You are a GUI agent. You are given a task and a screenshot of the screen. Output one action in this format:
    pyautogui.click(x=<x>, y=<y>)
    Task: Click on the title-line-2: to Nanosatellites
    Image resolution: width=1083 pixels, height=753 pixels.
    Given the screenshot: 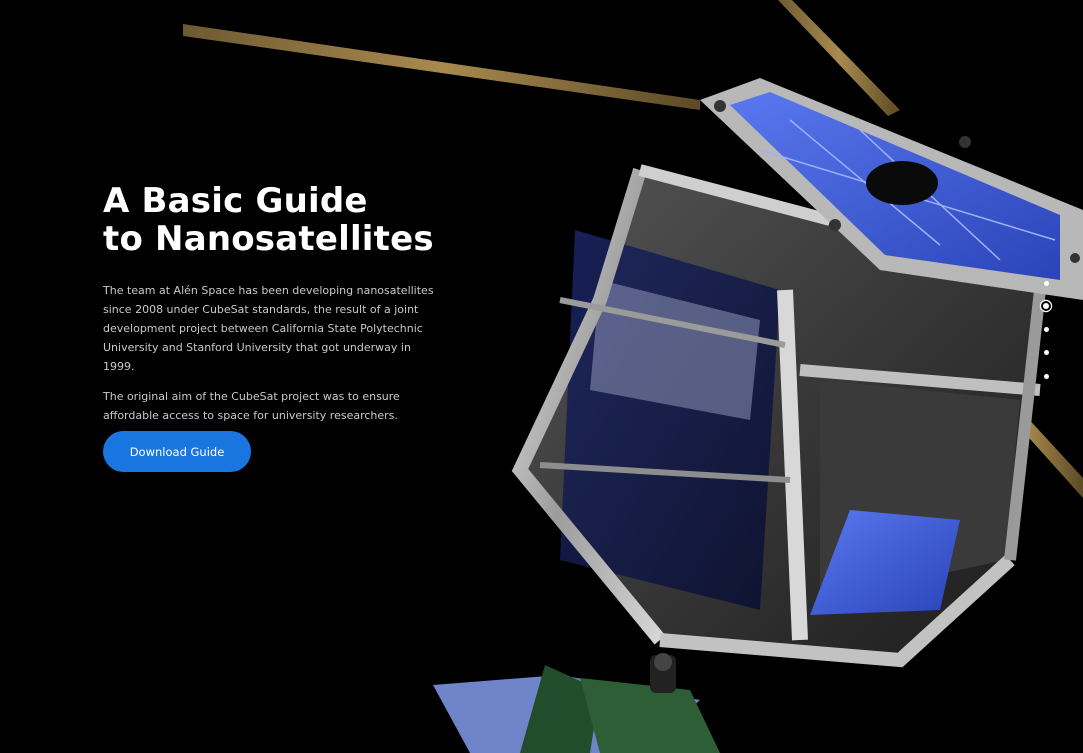 What is the action you would take?
    pyautogui.click(x=268, y=239)
    